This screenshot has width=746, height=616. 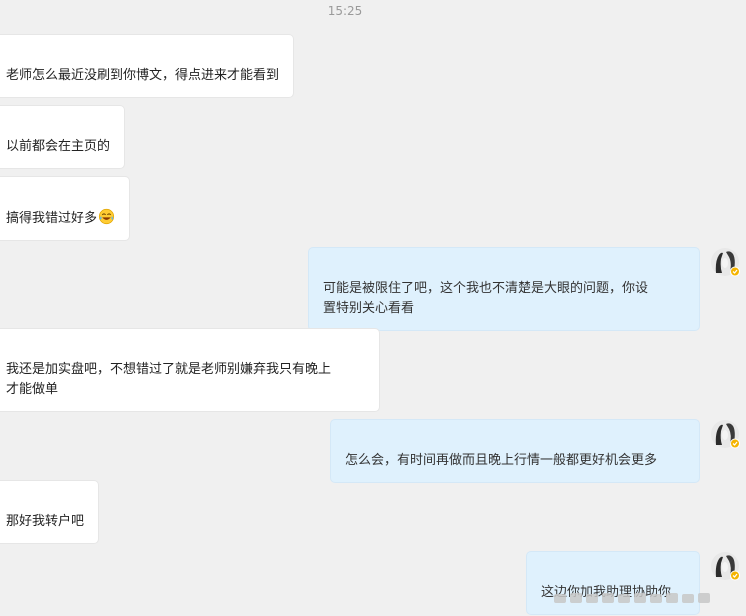 What do you see at coordinates (50, 512) in the screenshot?
I see `message-bubble-incoming: 那好我转户吧` at bounding box center [50, 512].